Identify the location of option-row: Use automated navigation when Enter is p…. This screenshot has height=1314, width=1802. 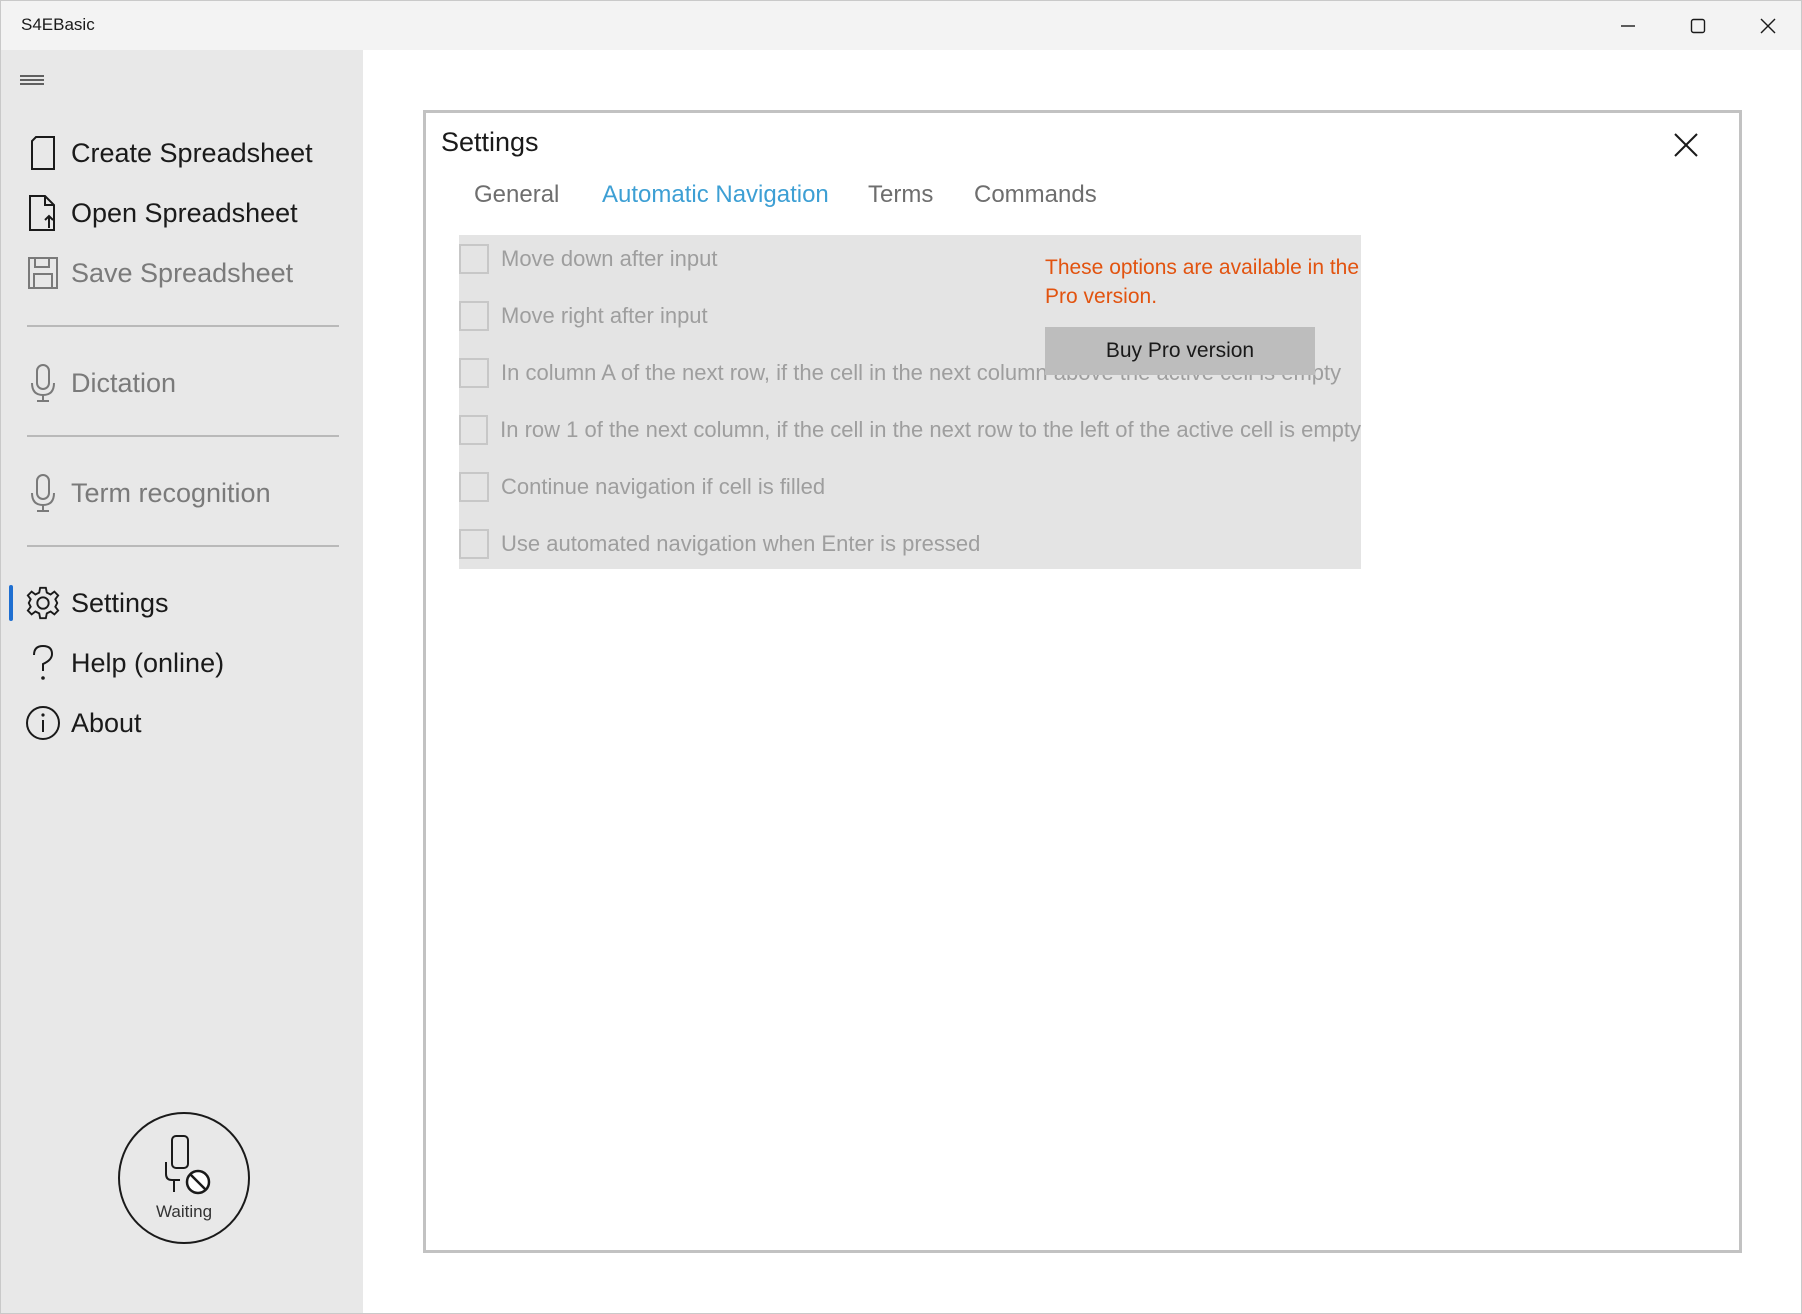
(910, 544).